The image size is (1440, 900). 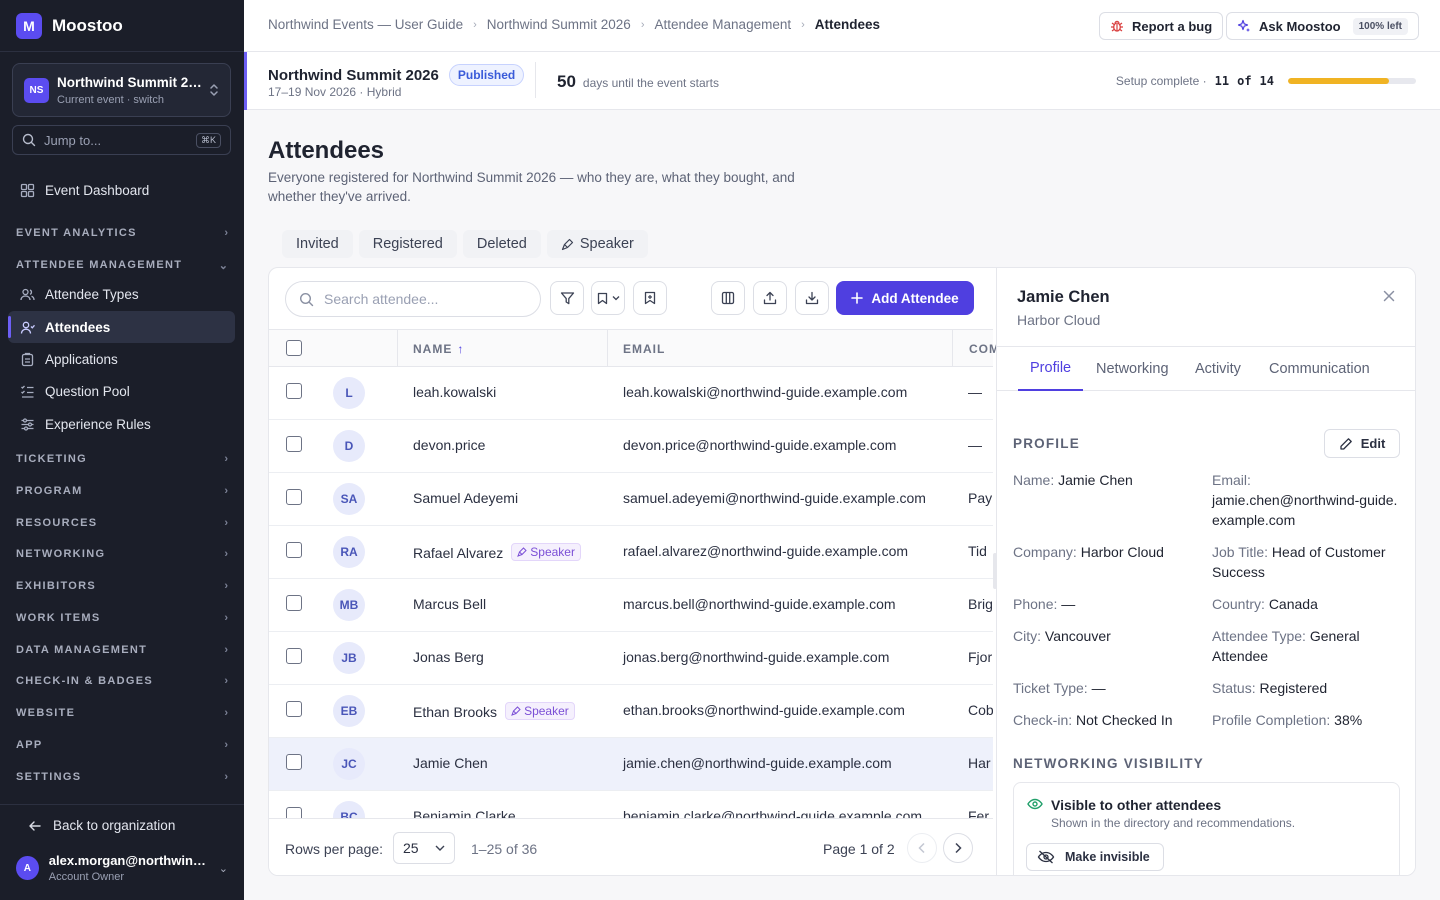 What do you see at coordinates (122, 745) in the screenshot?
I see `section-app: APP ›` at bounding box center [122, 745].